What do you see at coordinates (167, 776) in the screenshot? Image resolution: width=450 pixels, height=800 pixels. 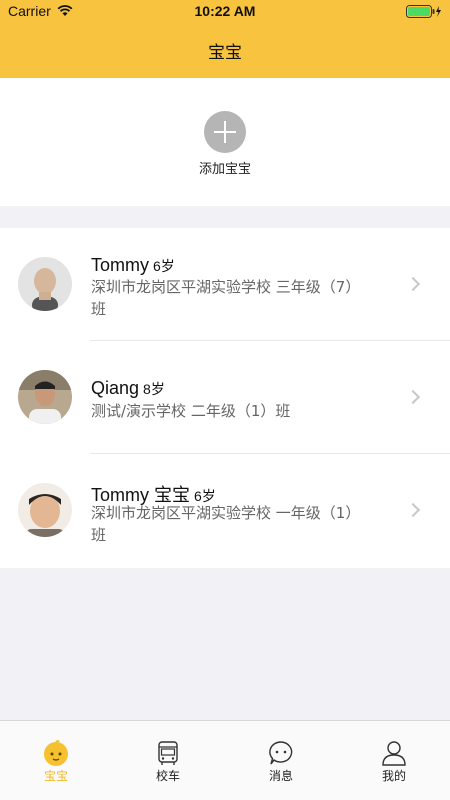 I see `tab-label: 校车` at bounding box center [167, 776].